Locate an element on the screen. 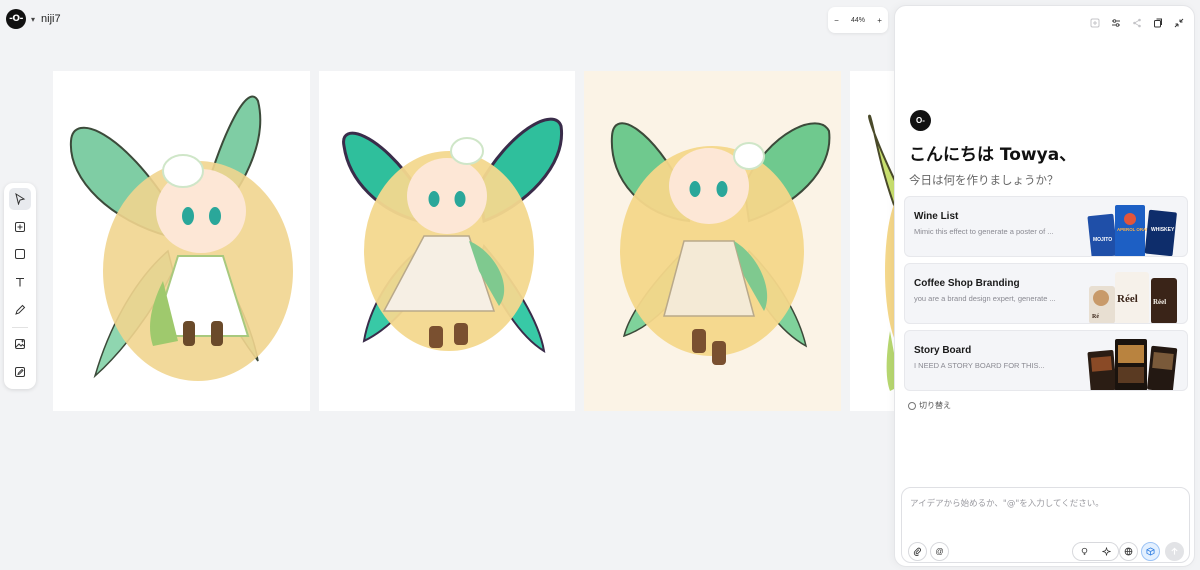 This screenshot has height=570, width=1200. sparkle-icon is located at coordinates (1107, 551).